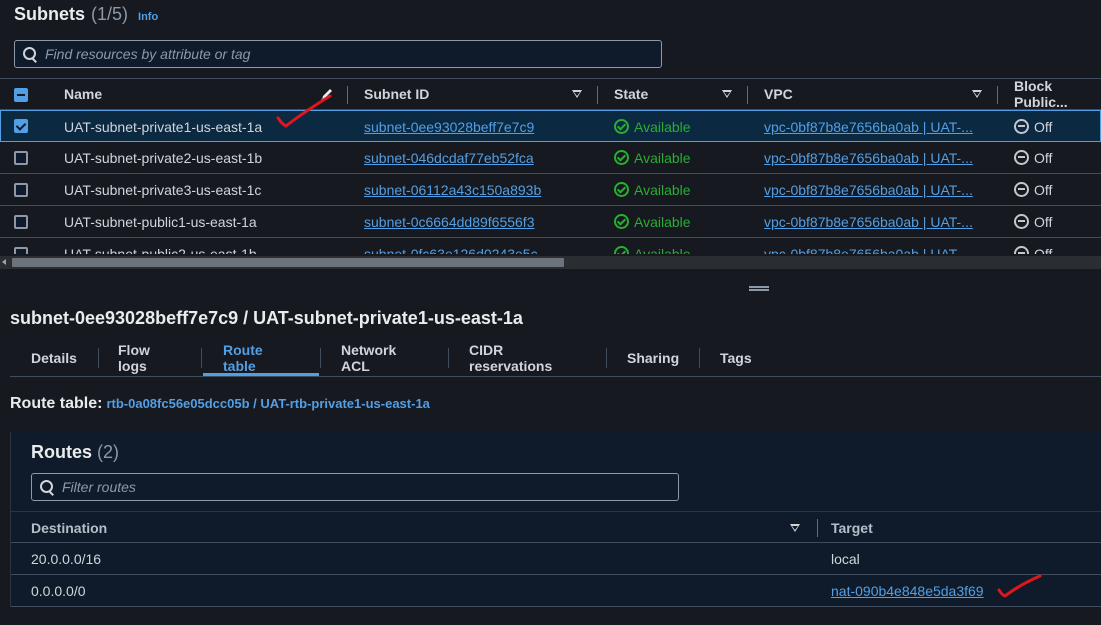 The width and height of the screenshot is (1101, 625). I want to click on search-placeholder: Find resources by attribute or tag, so click(148, 54).